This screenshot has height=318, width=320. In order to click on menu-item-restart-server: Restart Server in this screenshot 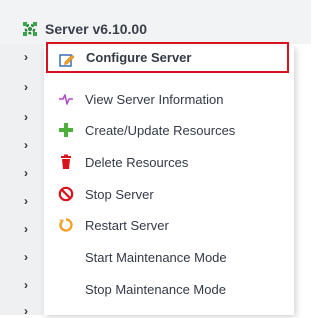, I will do `click(169, 225)`.